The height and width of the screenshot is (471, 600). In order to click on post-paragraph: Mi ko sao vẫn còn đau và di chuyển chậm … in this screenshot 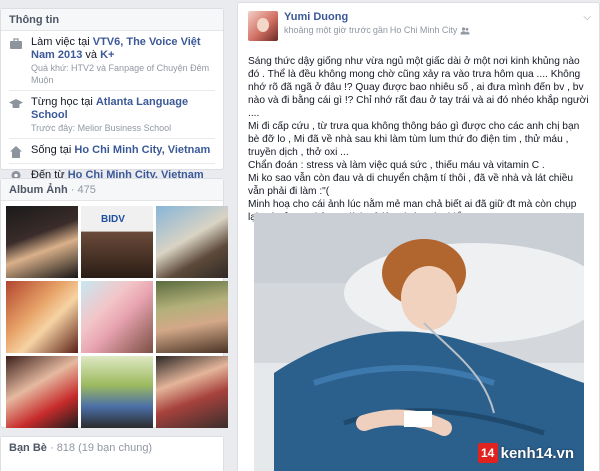, I will do `click(411, 185)`.